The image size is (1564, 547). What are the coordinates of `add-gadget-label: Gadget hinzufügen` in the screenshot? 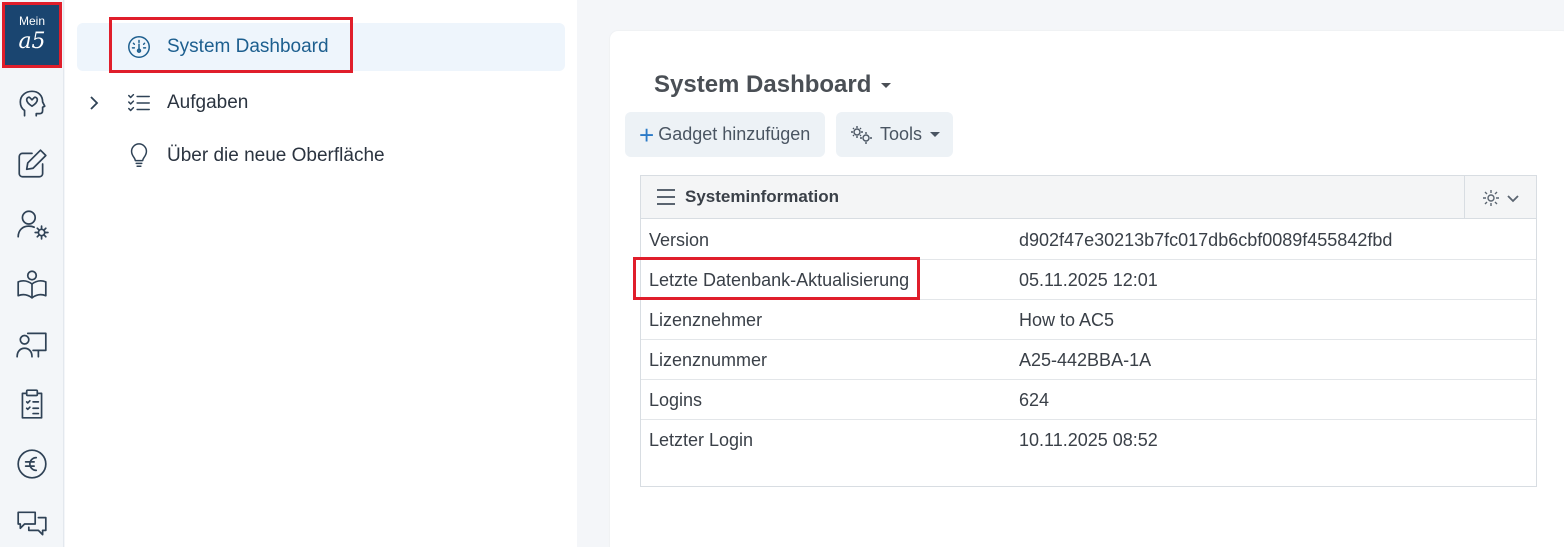 It's located at (734, 134).